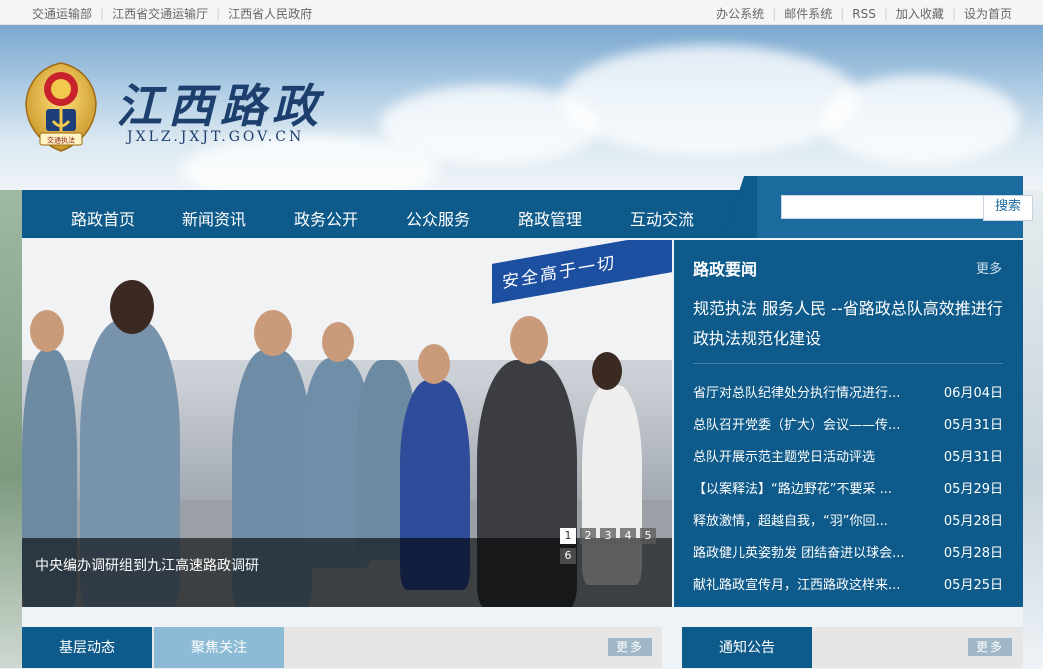  I want to click on tab-focus: 聚焦关注, so click(219, 647).